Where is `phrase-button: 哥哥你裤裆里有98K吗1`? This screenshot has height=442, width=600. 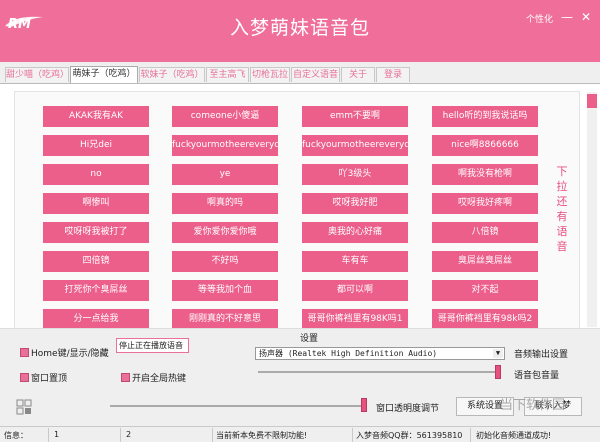
phrase-button: 哥哥你裤裆里有98K吗1 is located at coordinates (355, 318).